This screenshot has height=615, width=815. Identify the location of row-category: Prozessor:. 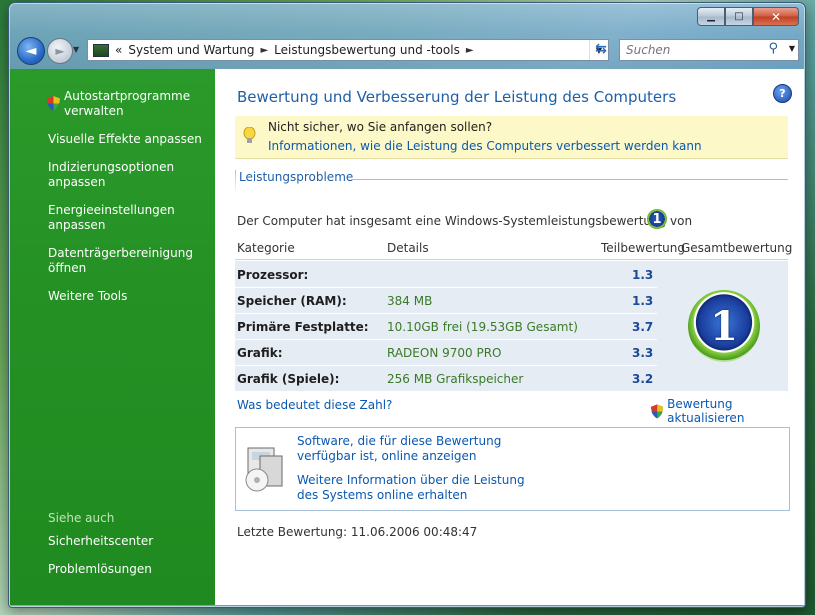
(273, 275).